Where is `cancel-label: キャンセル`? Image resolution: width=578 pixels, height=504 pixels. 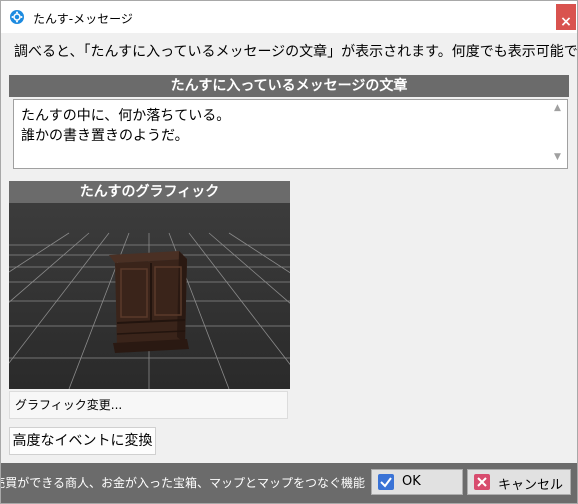 cancel-label: キャンセル is located at coordinates (531, 485).